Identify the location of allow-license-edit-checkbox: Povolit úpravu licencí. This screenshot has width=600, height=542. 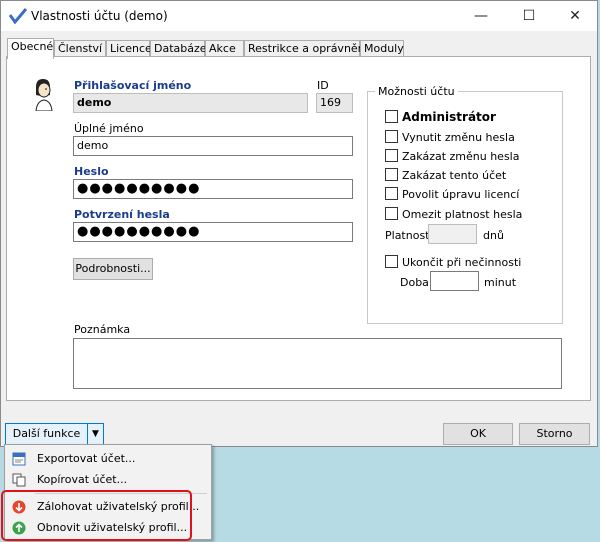
(452, 194).